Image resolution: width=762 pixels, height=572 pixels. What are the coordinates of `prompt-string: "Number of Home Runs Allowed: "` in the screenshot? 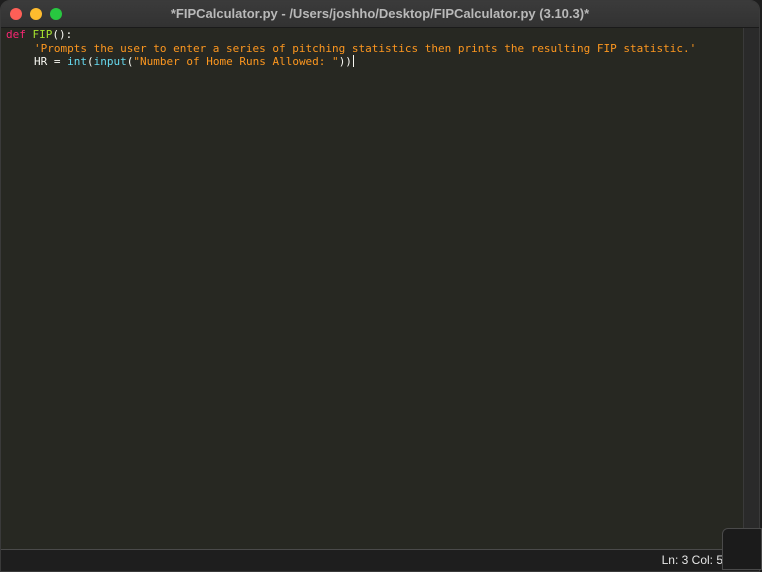 It's located at (236, 61).